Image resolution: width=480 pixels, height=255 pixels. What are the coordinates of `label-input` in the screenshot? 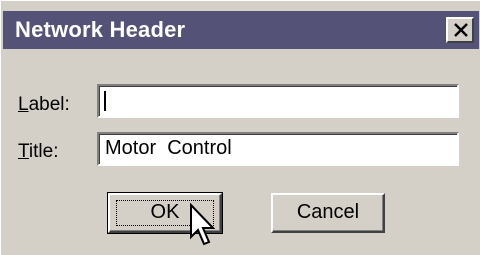 It's located at (278, 101).